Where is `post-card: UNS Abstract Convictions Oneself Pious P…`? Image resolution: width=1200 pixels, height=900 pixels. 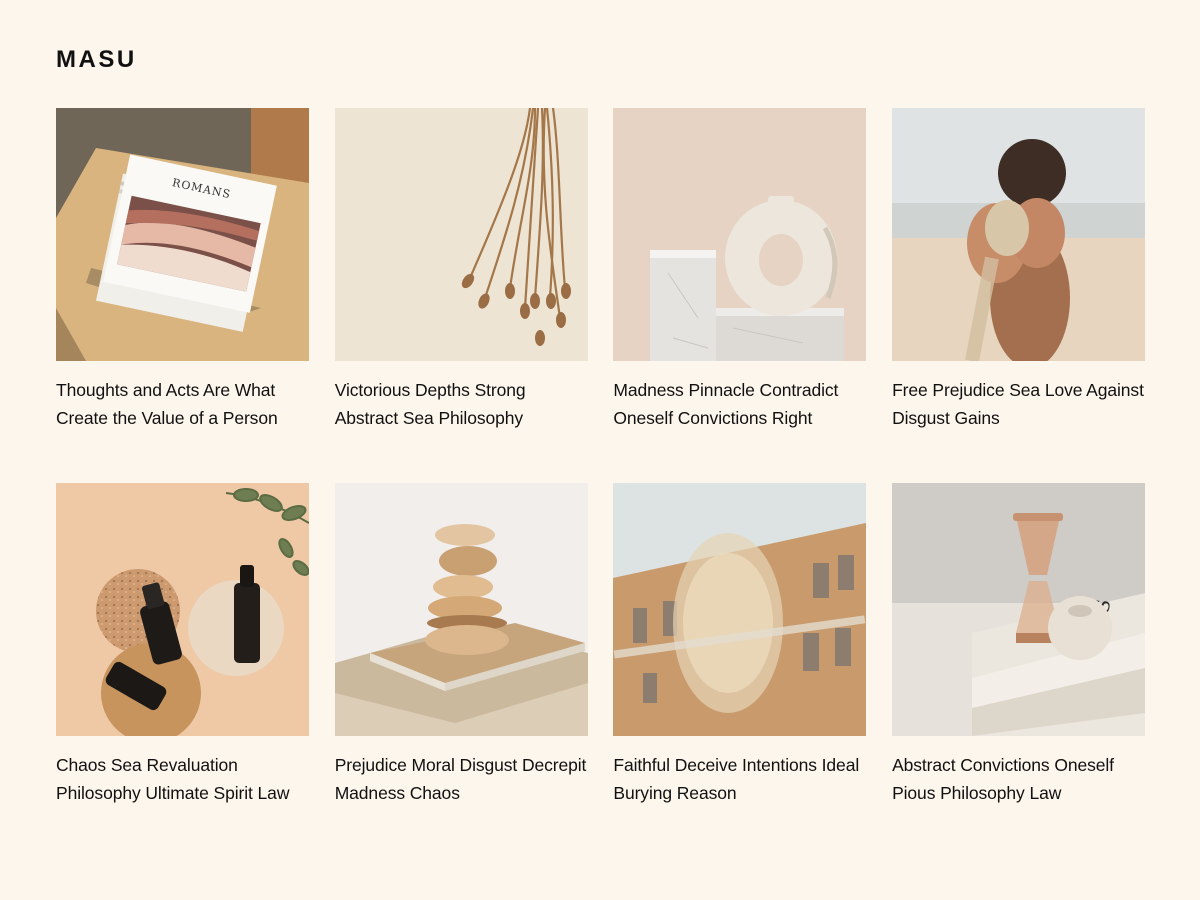
post-card: UNS Abstract Convictions Oneself Pious P… is located at coordinates (1019, 670).